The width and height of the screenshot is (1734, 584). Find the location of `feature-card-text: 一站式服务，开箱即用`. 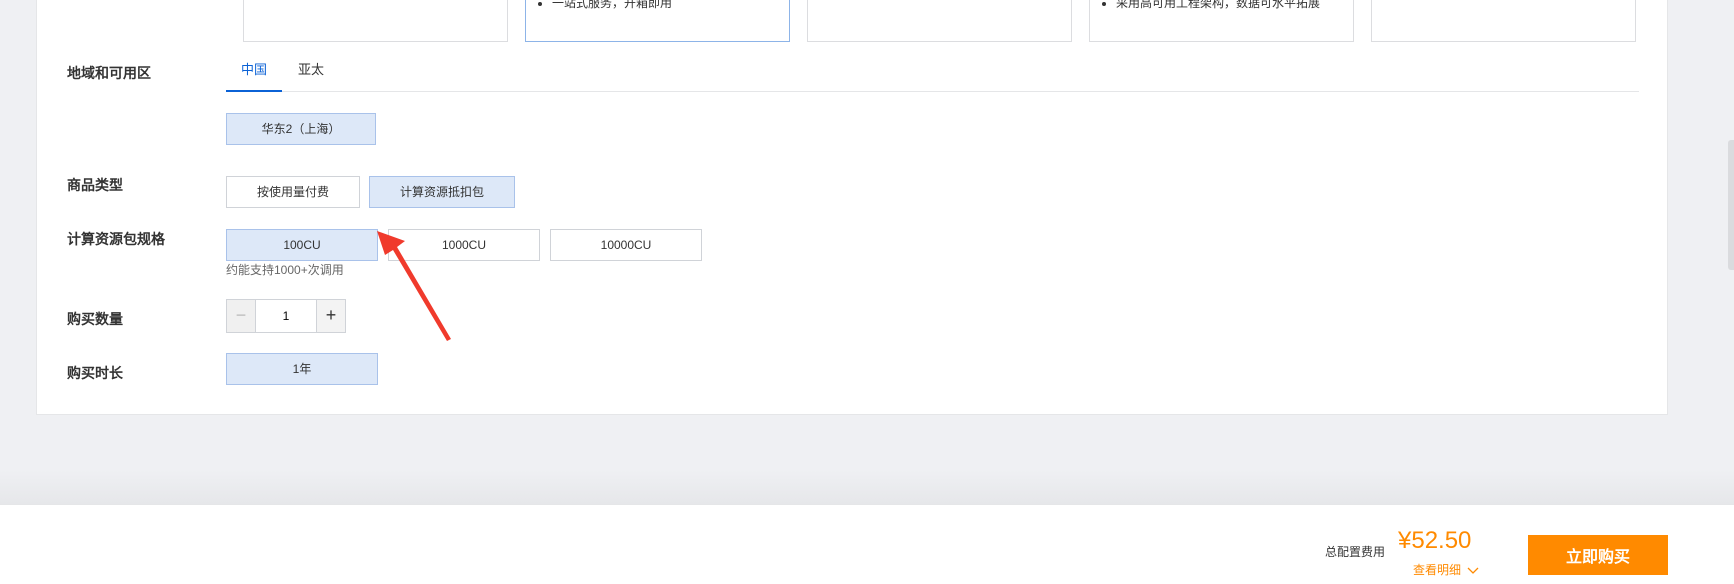

feature-card-text: 一站式服务，开箱即用 is located at coordinates (605, 5).